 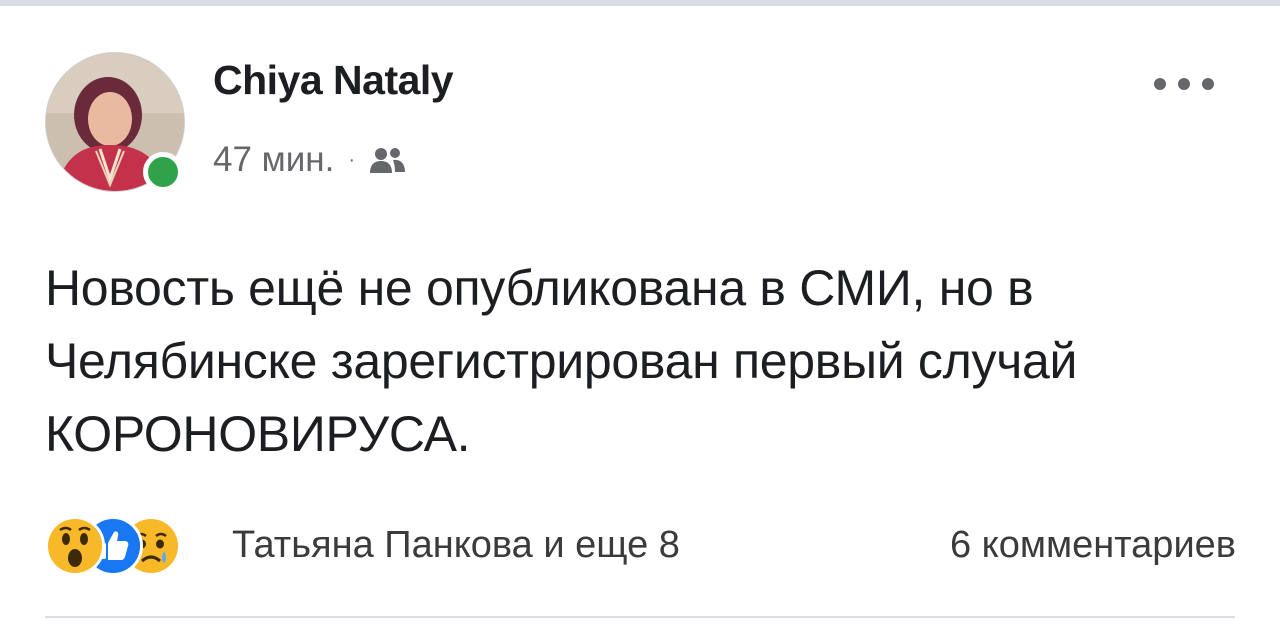 What do you see at coordinates (75, 546) in the screenshot?
I see `wow-icon` at bounding box center [75, 546].